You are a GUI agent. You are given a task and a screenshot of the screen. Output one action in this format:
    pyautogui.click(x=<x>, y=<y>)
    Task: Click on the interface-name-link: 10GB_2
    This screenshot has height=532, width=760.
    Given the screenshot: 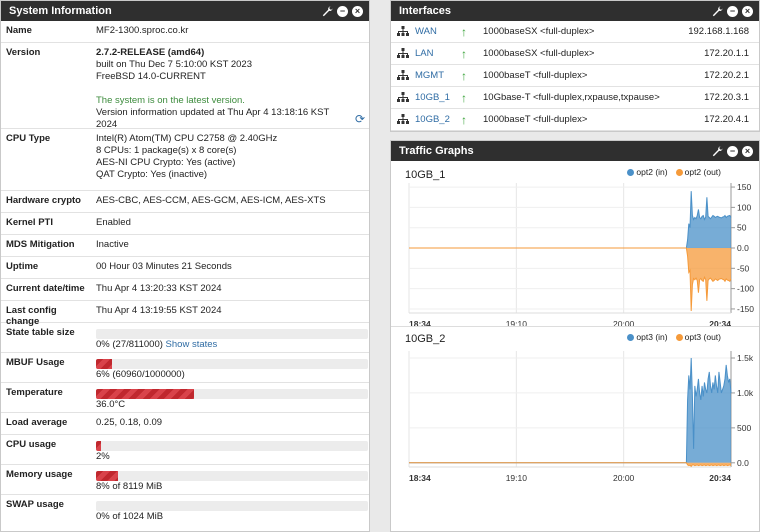 What is the action you would take?
    pyautogui.click(x=438, y=119)
    